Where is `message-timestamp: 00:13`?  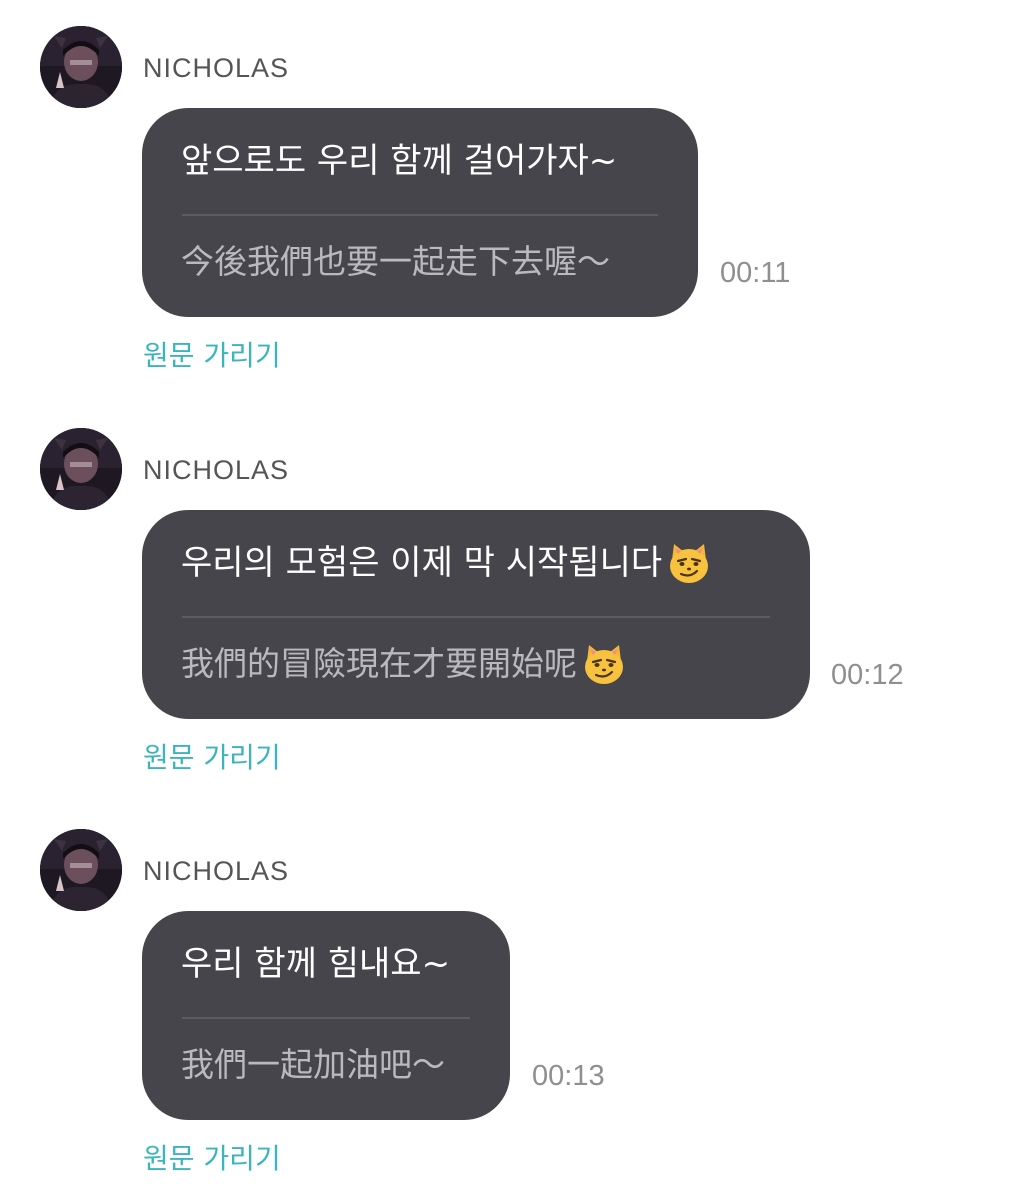 message-timestamp: 00:13 is located at coordinates (568, 1076).